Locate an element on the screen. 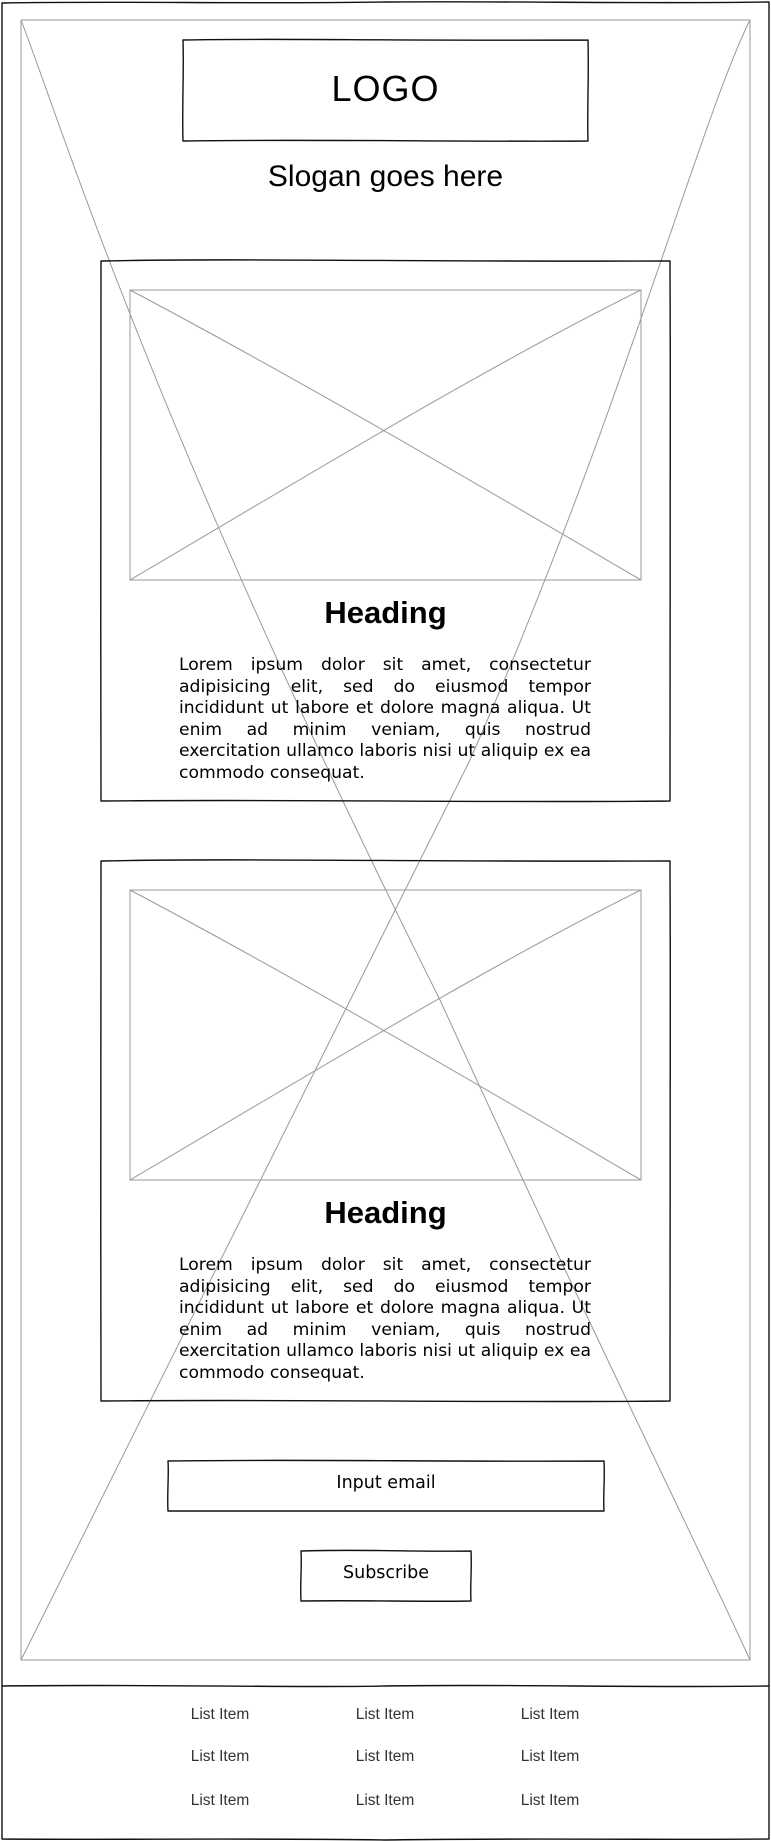 The width and height of the screenshot is (771, 1841). card-2-heading: Heading is located at coordinates (385, 1212).